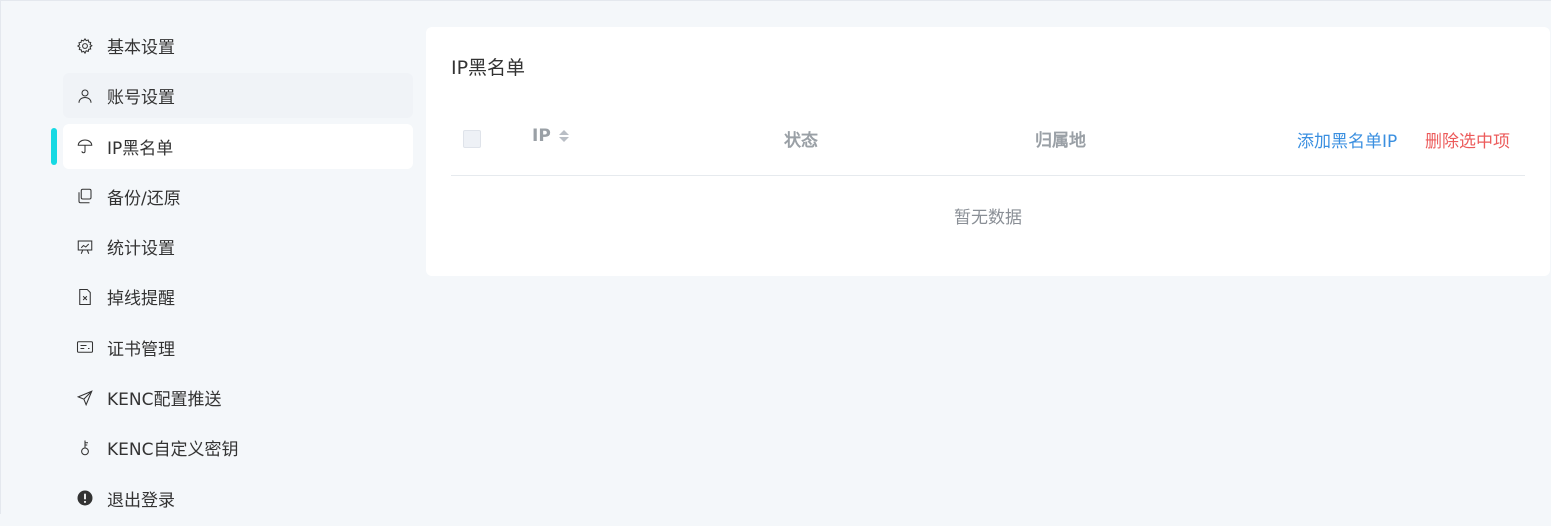 The width and height of the screenshot is (1551, 526). I want to click on sidebar-item-label: 备份/还原, so click(144, 198).